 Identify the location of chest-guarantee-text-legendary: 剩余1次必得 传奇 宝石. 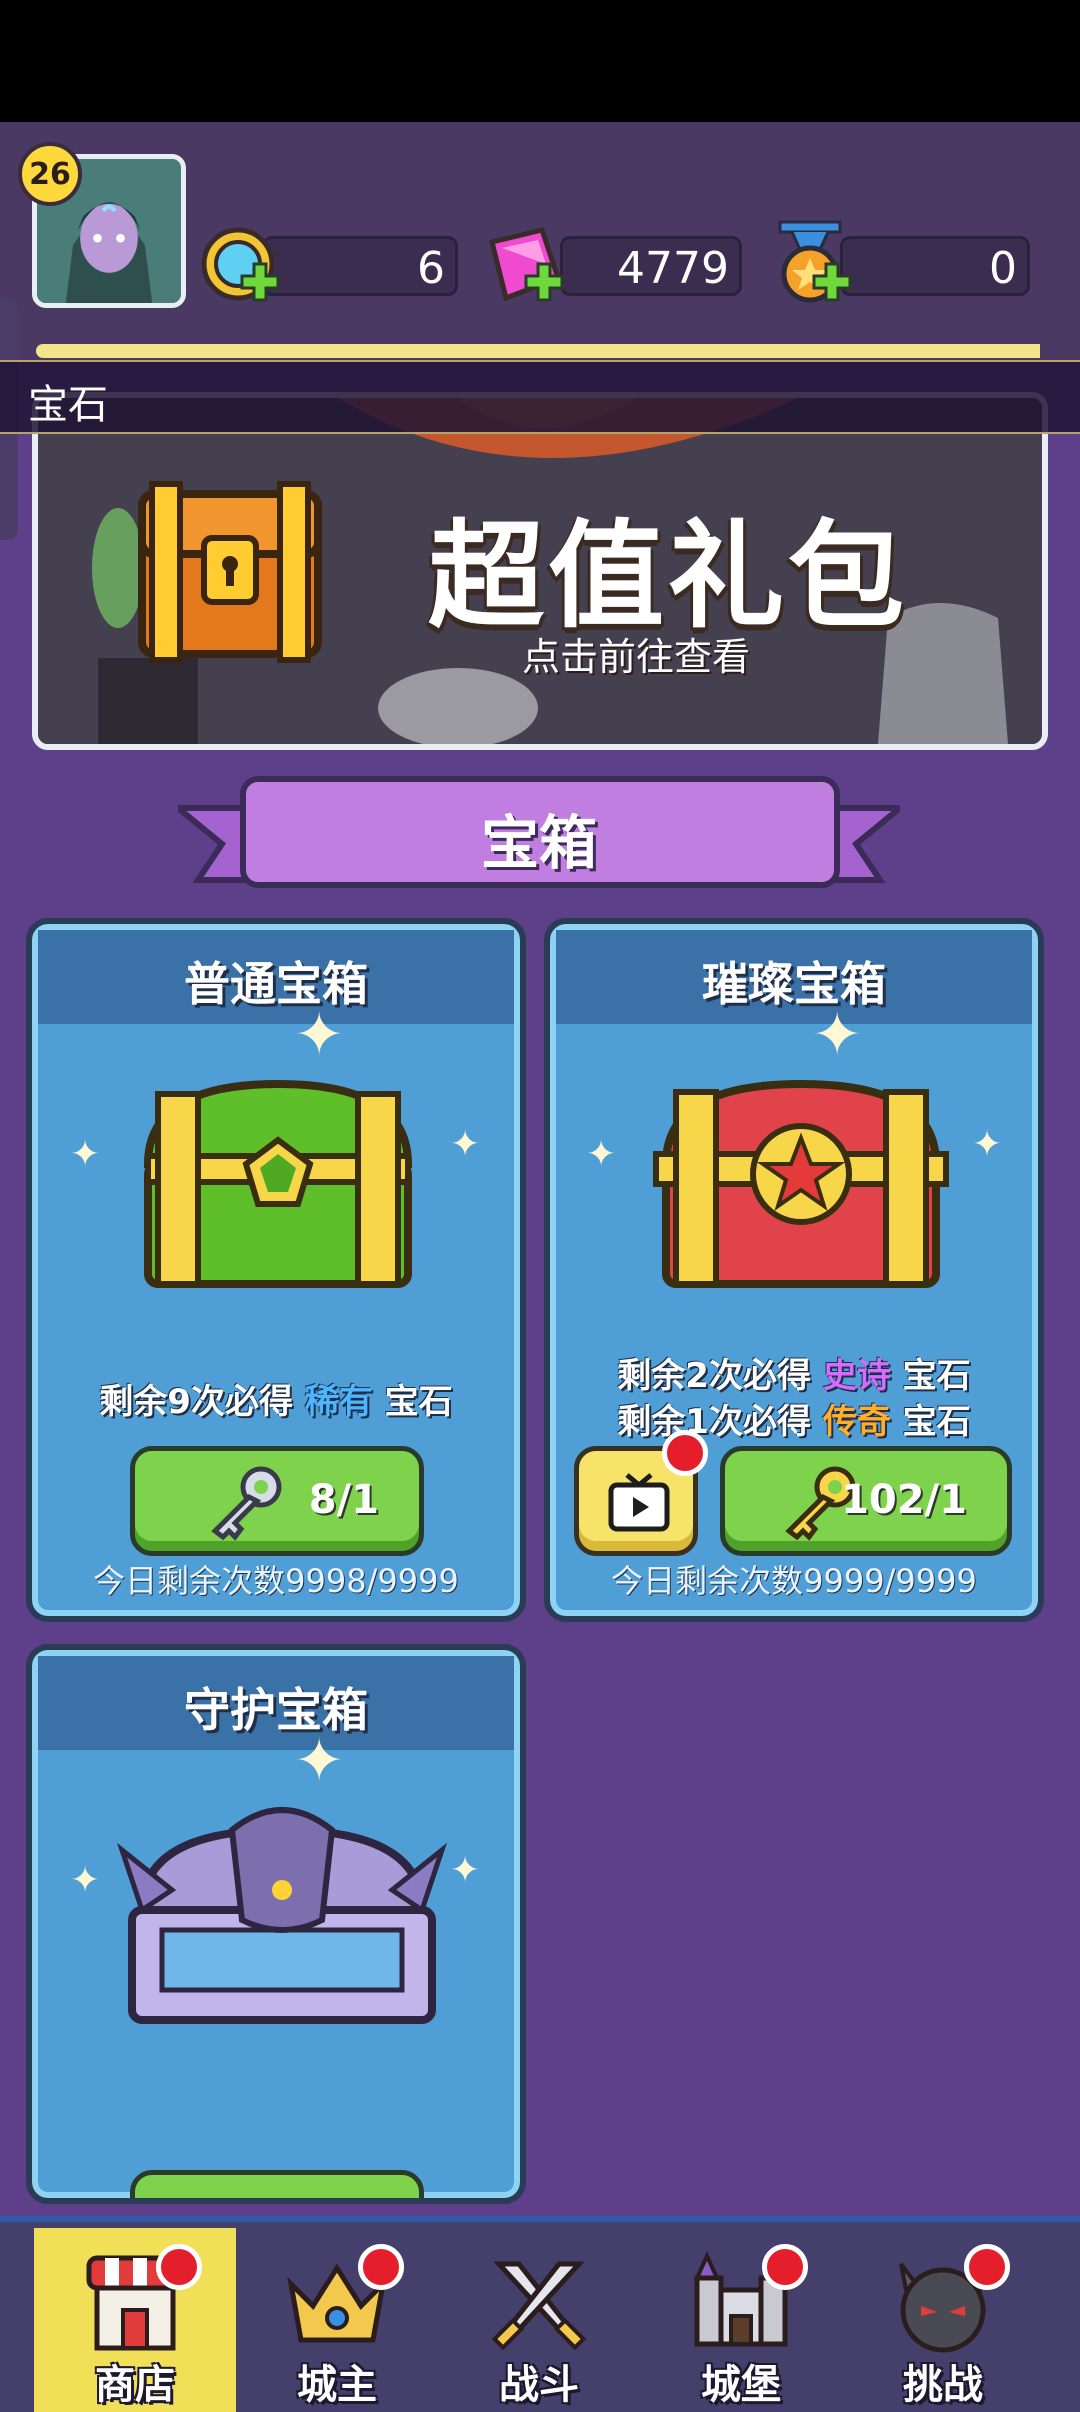
(794, 1418).